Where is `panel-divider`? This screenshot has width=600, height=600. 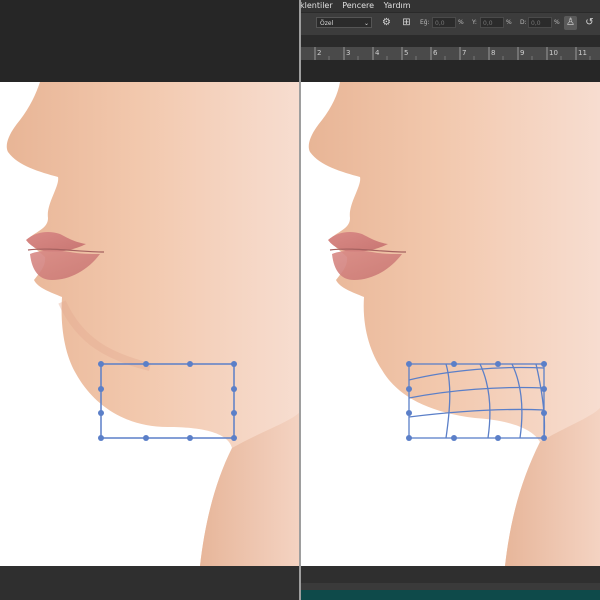
panel-divider is located at coordinates (300, 300).